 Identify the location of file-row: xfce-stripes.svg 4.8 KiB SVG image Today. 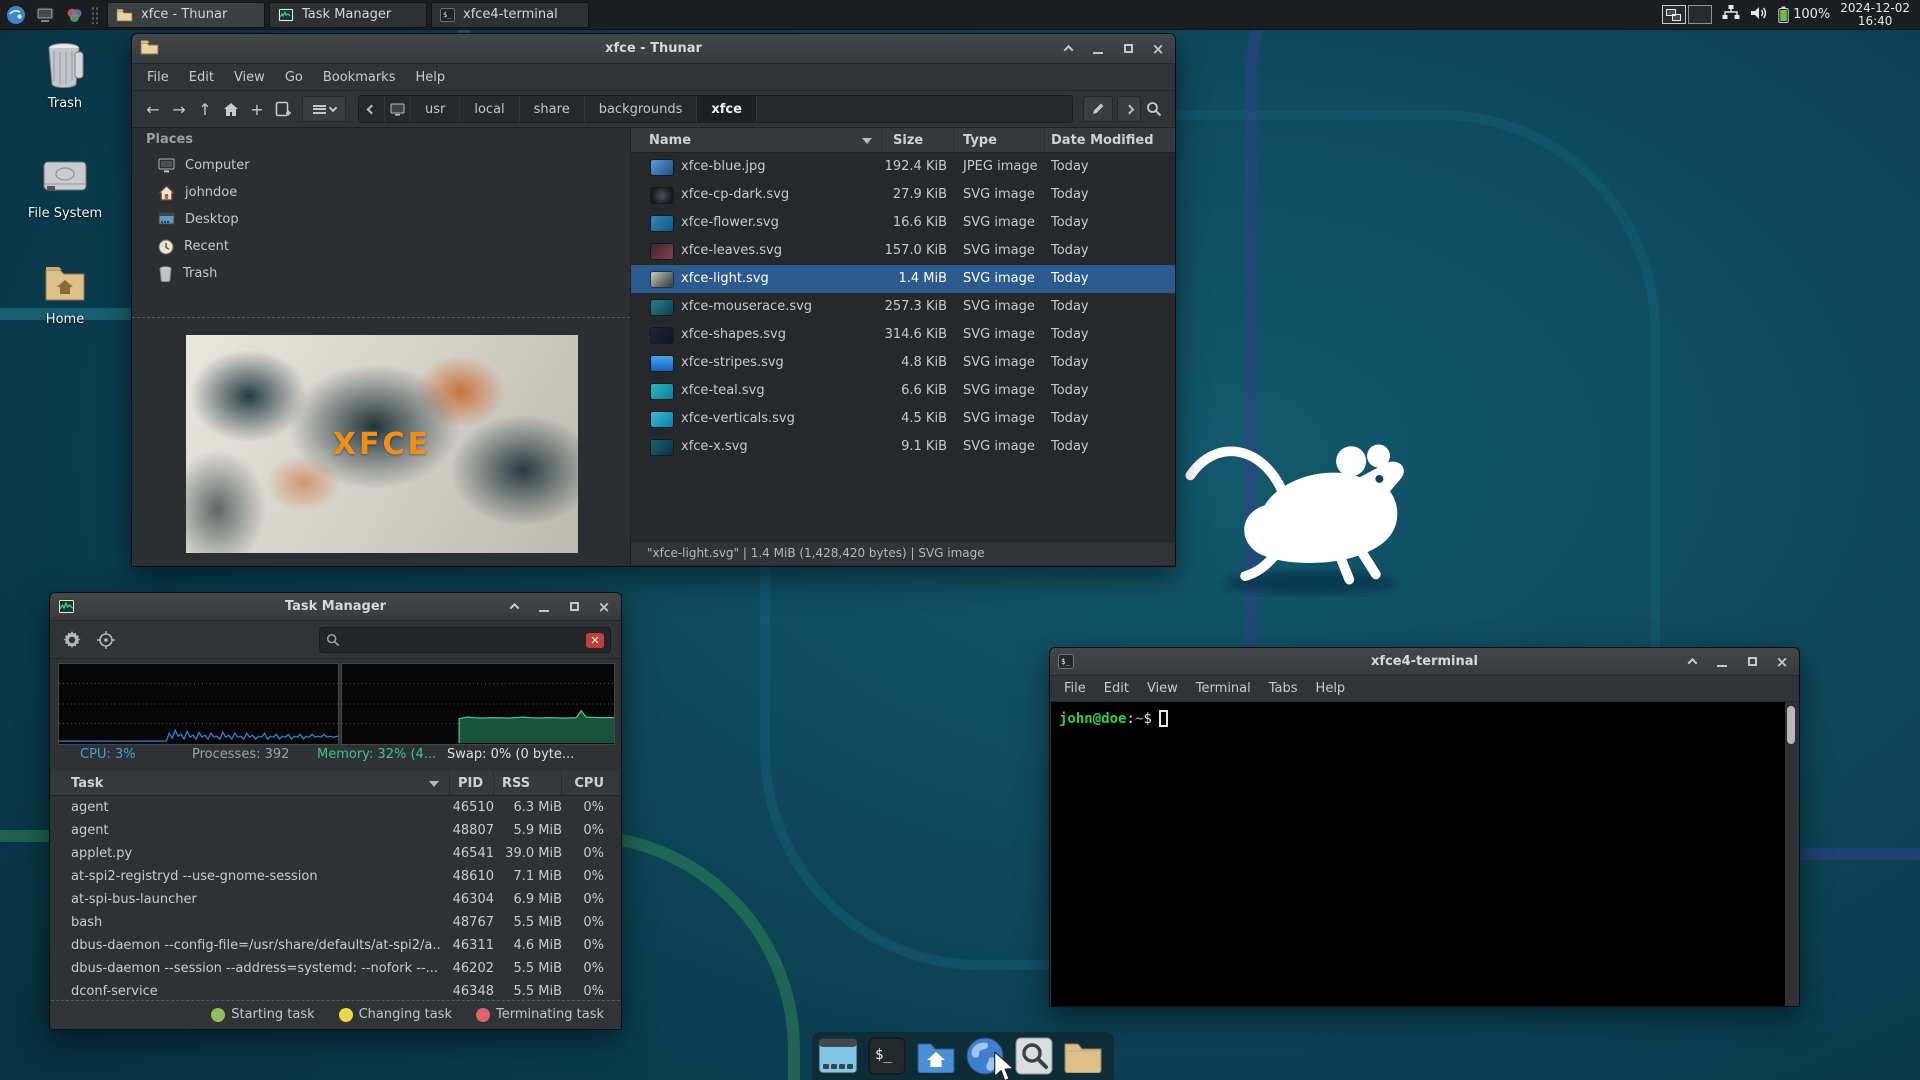
(903, 363).